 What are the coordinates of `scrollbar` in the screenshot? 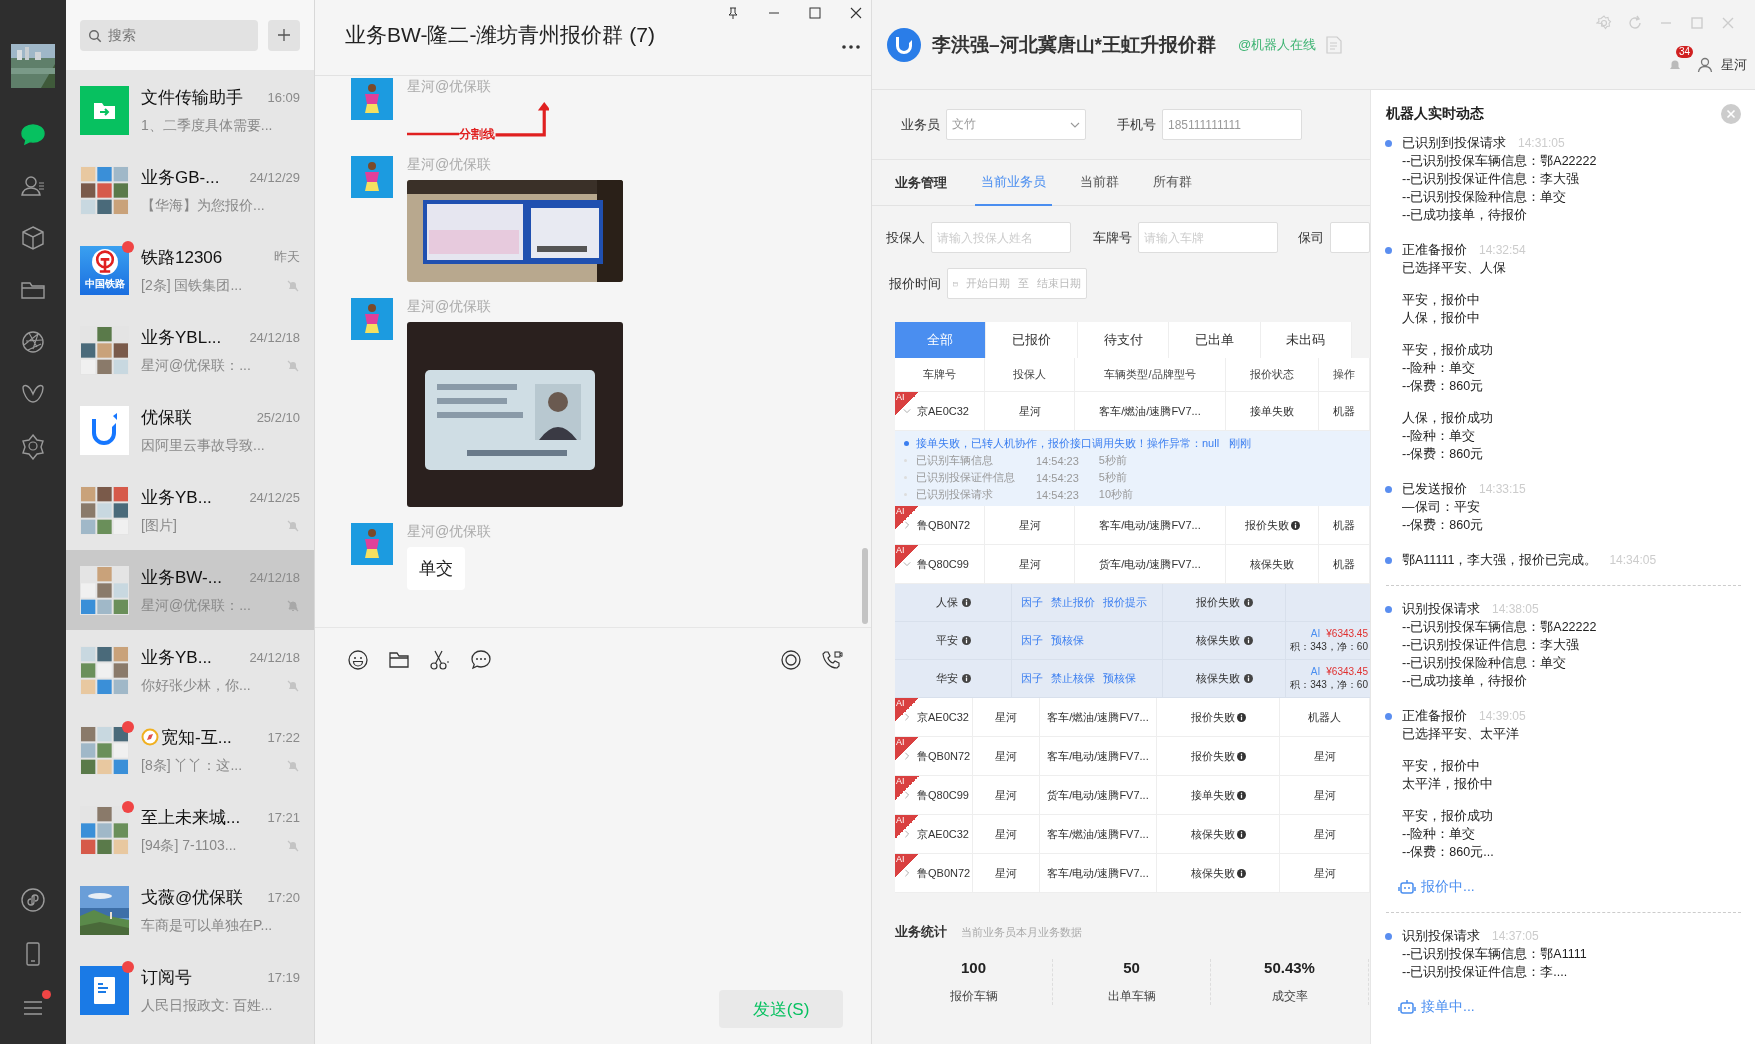 It's located at (865, 586).